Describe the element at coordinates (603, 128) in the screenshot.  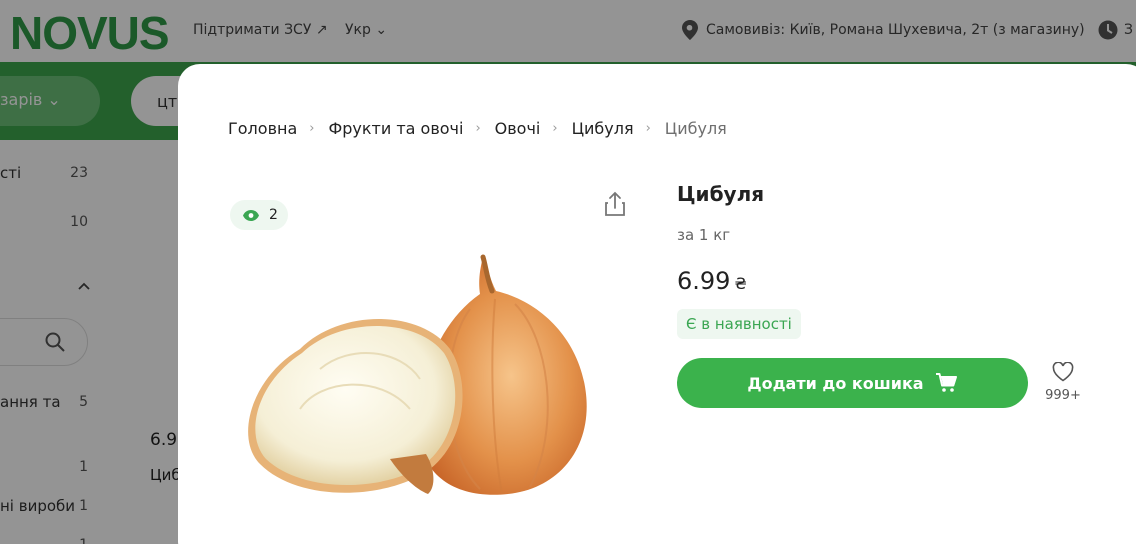
I see `breadcrumb-onion-category: Цибуля` at that location.